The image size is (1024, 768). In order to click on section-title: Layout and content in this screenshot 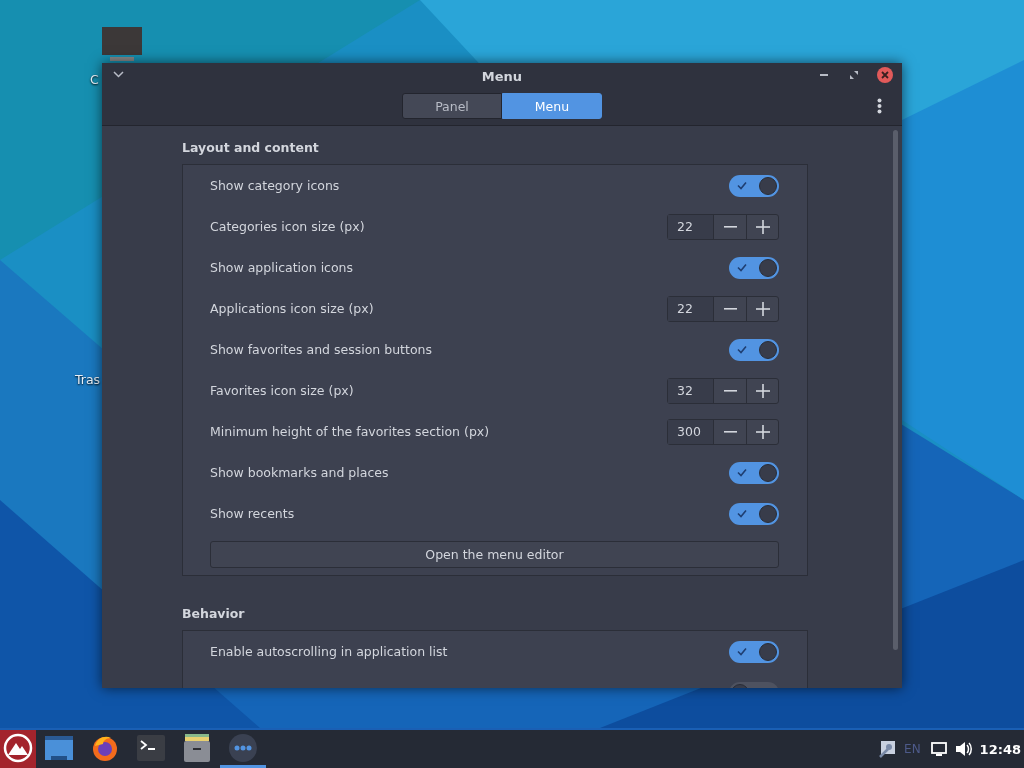, I will do `click(251, 147)`.